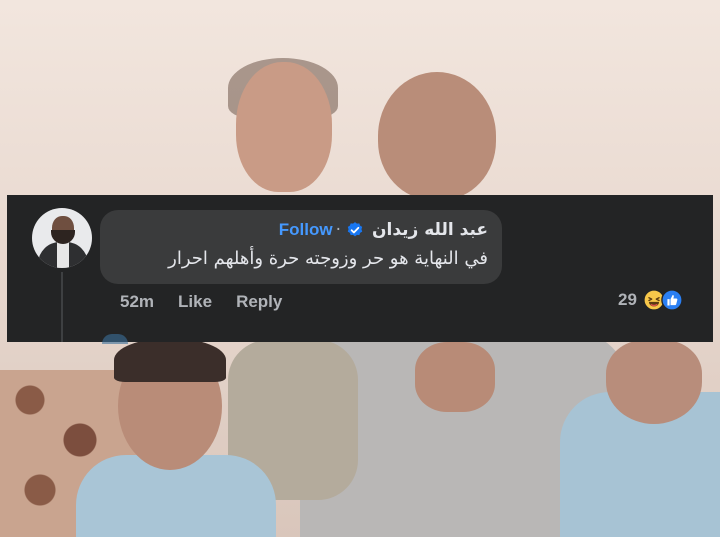 The height and width of the screenshot is (537, 720). What do you see at coordinates (306, 230) in the screenshot?
I see `follow-button: Follow` at bounding box center [306, 230].